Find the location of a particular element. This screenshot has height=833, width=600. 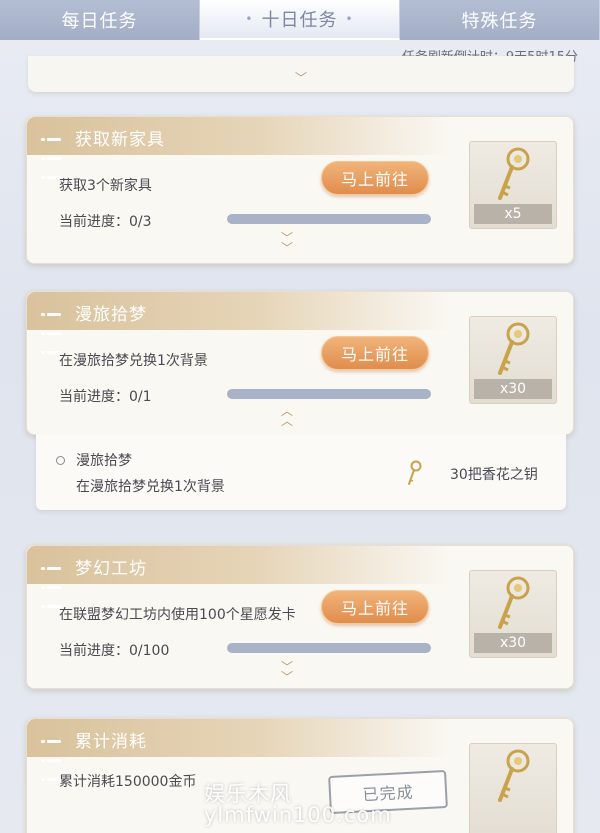

tab-special-label: 特殊任务 is located at coordinates (499, 21).